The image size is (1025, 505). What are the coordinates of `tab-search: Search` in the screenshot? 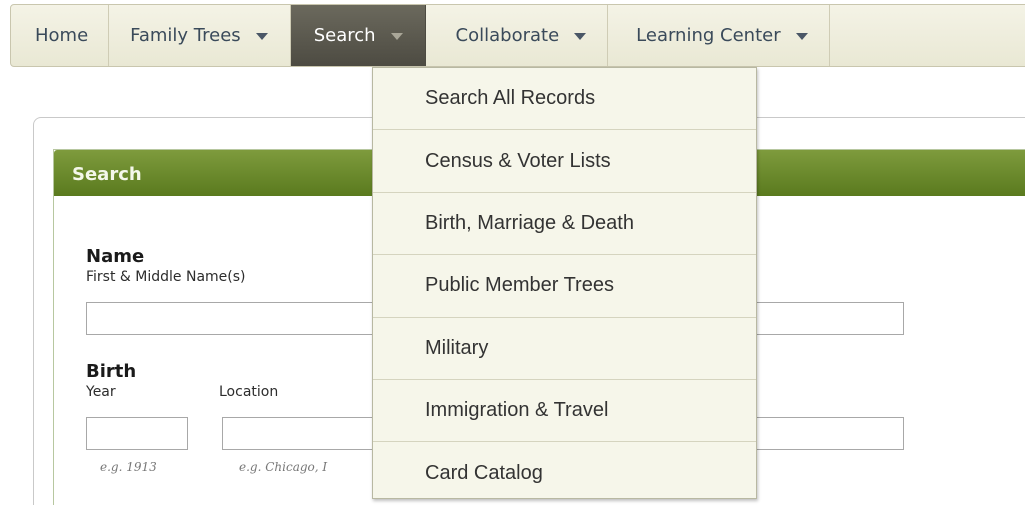 It's located at (358, 35).